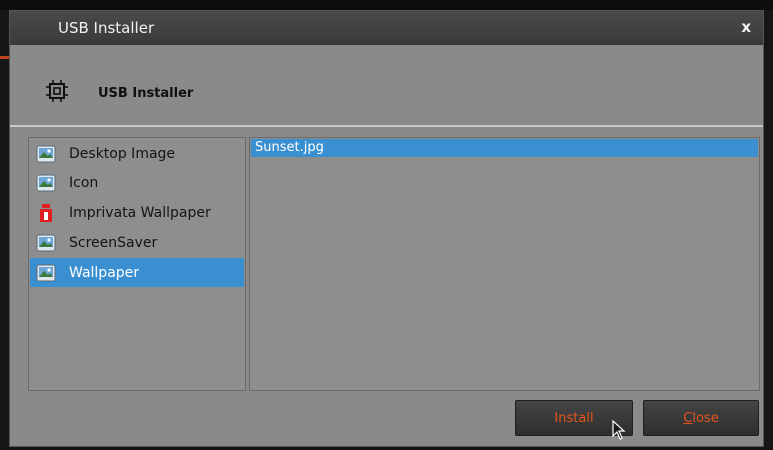 The width and height of the screenshot is (773, 450). Describe the element at coordinates (746, 27) in the screenshot. I see `close-icon: x` at that location.